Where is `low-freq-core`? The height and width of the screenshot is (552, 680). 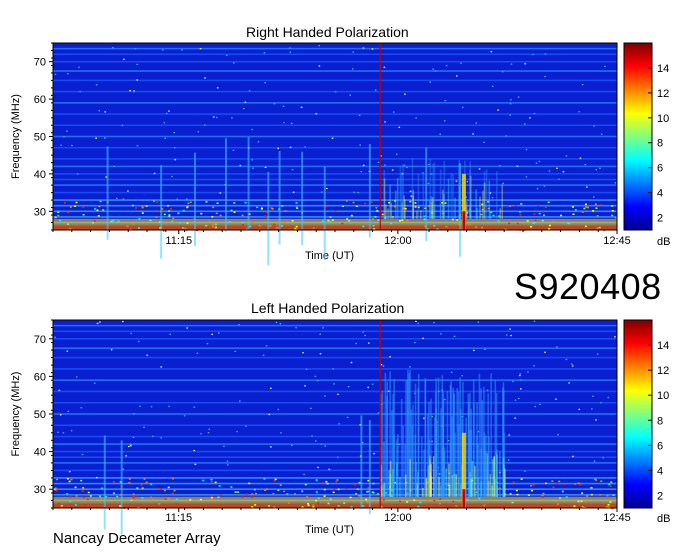
low-freq-core is located at coordinates (335, 227).